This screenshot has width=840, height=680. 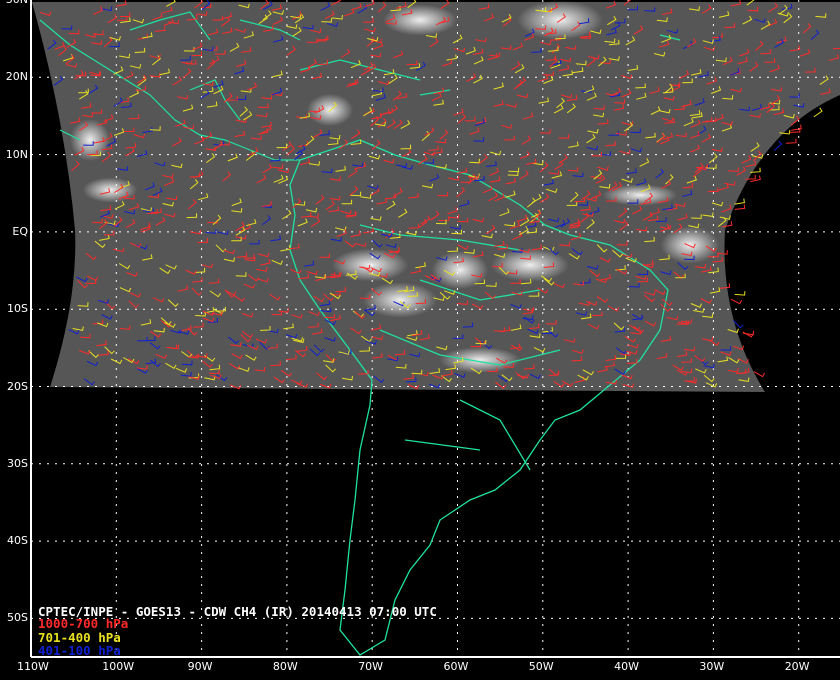 What do you see at coordinates (712, 666) in the screenshot?
I see `longitude-label: 30W` at bounding box center [712, 666].